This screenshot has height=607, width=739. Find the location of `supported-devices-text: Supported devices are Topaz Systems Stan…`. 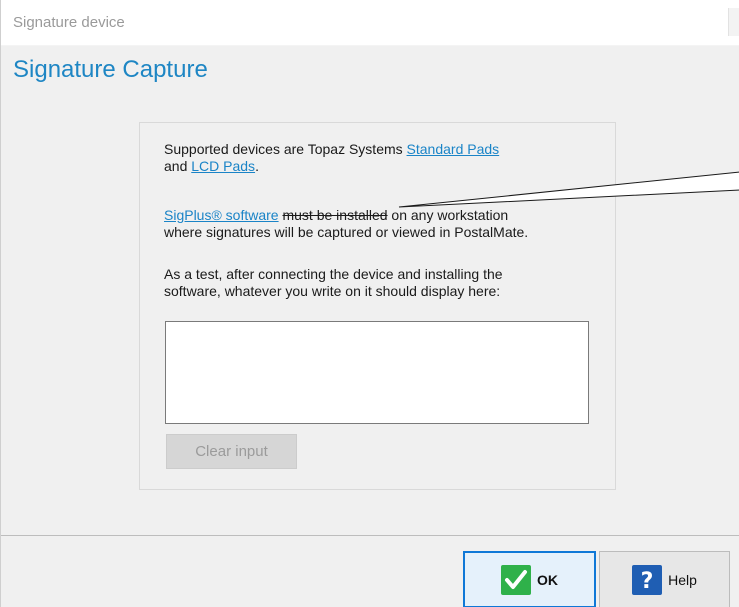

supported-devices-text: Supported devices are Topaz Systems Stan… is located at coordinates (384, 158).